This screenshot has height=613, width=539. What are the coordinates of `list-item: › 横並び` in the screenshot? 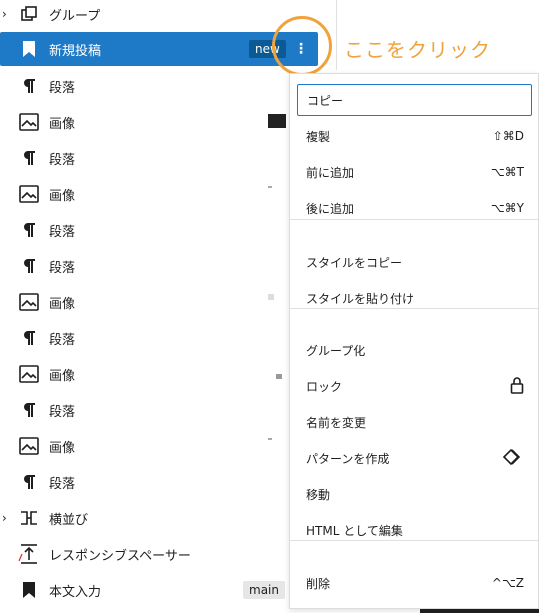 It's located at (165, 518).